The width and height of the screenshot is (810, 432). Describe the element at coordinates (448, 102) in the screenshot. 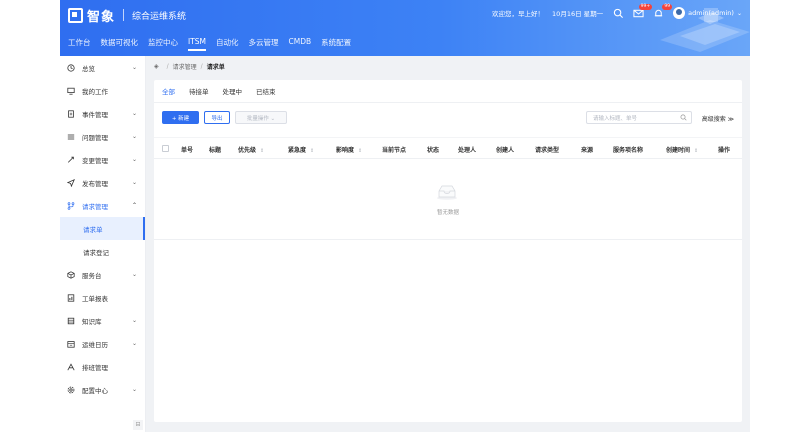

I see `tabs-divider` at that location.